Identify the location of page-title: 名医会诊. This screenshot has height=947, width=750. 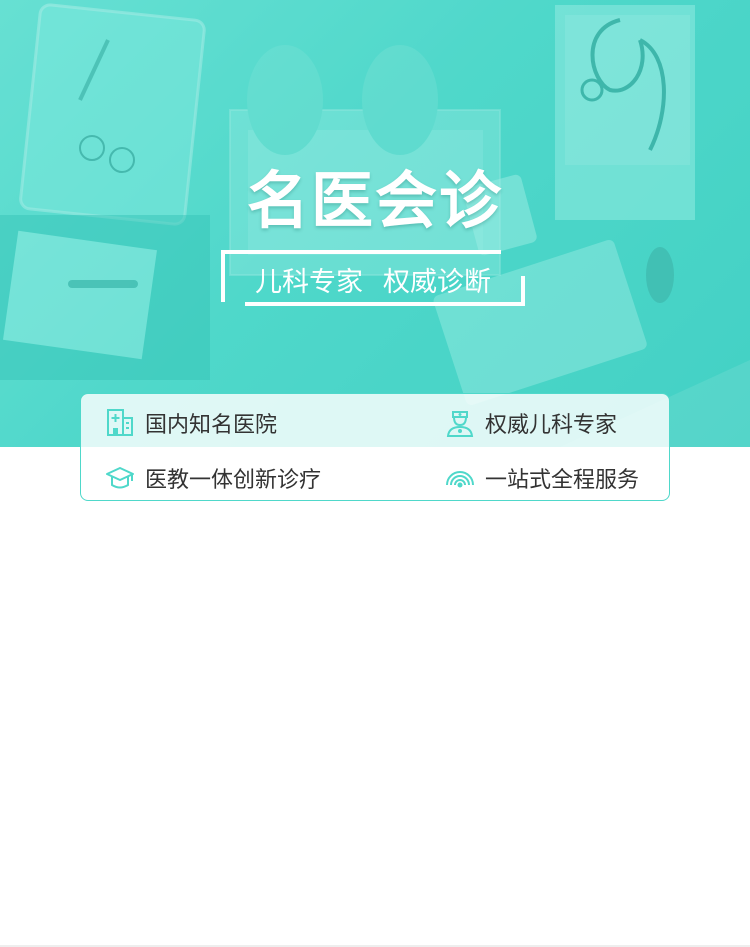
(374, 200).